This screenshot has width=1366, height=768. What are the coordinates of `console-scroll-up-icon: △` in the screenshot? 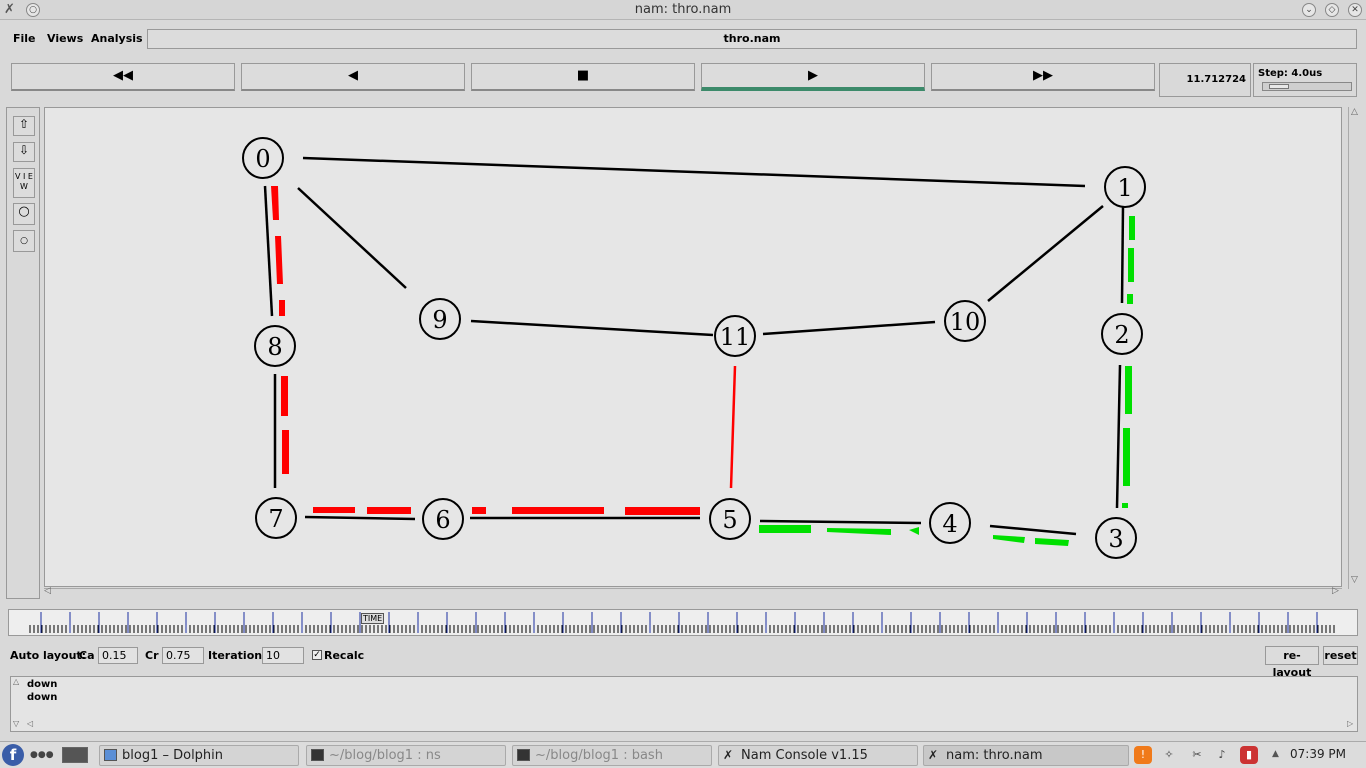 It's located at (16, 681).